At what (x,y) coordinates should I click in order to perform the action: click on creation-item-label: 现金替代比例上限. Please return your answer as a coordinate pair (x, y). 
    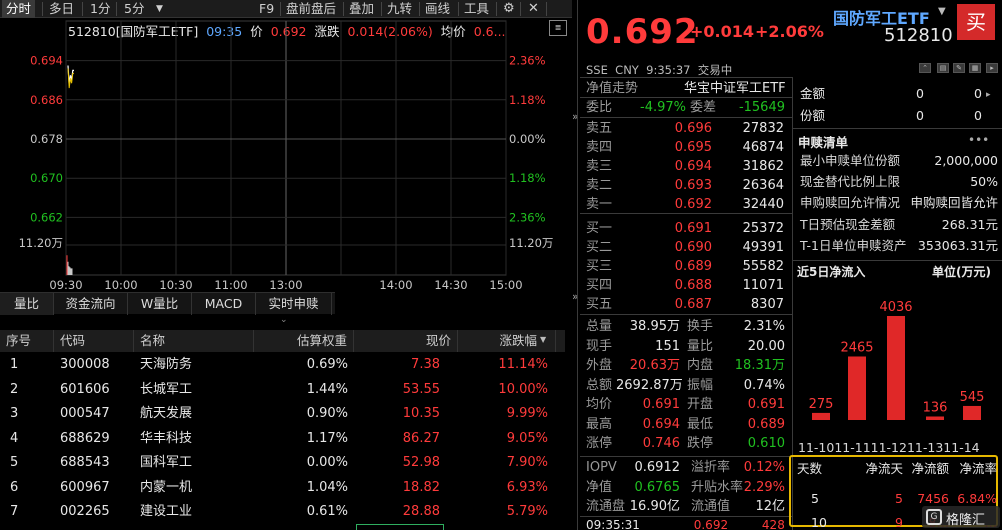
    Looking at the image, I should click on (850, 182).